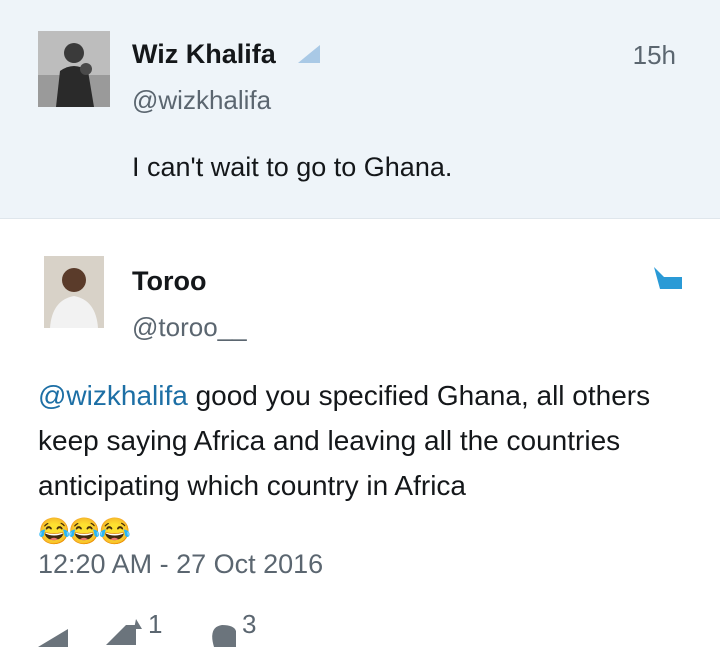 The width and height of the screenshot is (720, 669). I want to click on verified-badge-icon, so click(309, 54).